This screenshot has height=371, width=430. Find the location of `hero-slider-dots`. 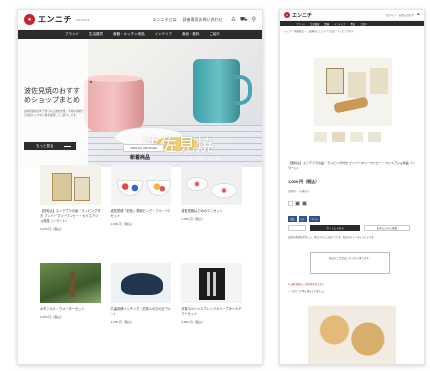

hero-slider-dots is located at coordinates (91, 91).